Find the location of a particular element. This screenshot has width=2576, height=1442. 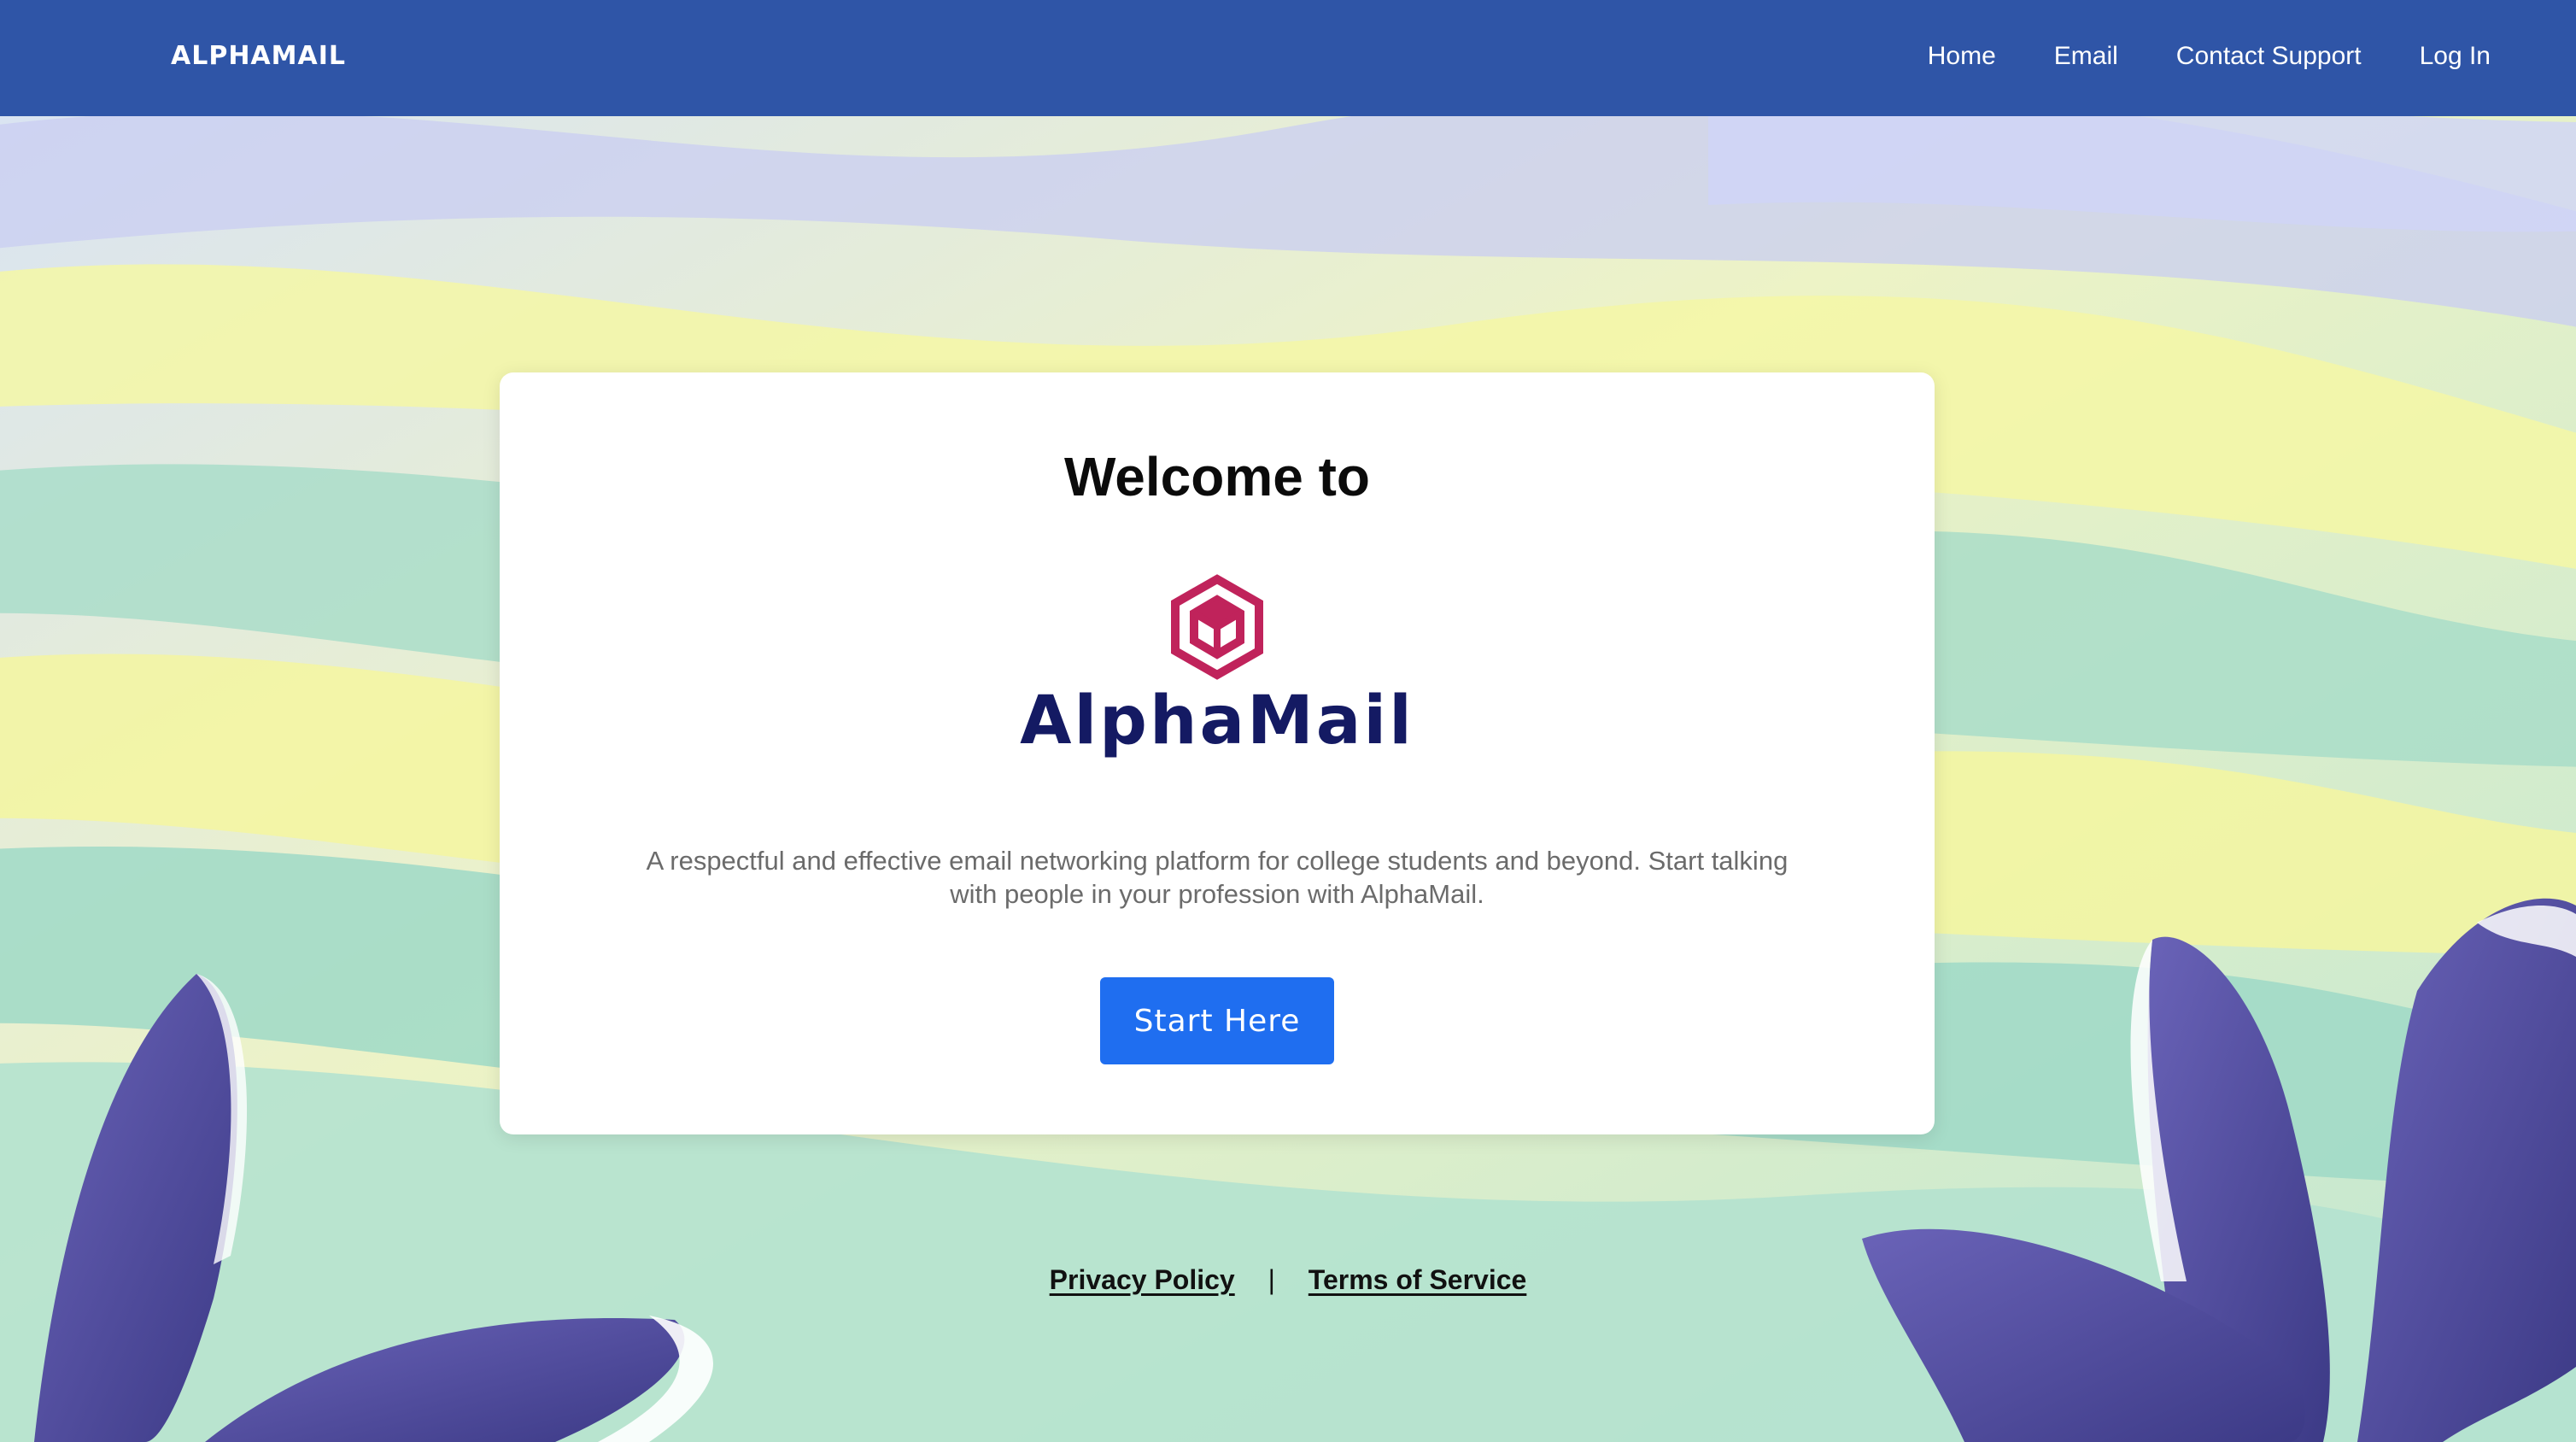

nav-home-link: Home is located at coordinates (1962, 56).